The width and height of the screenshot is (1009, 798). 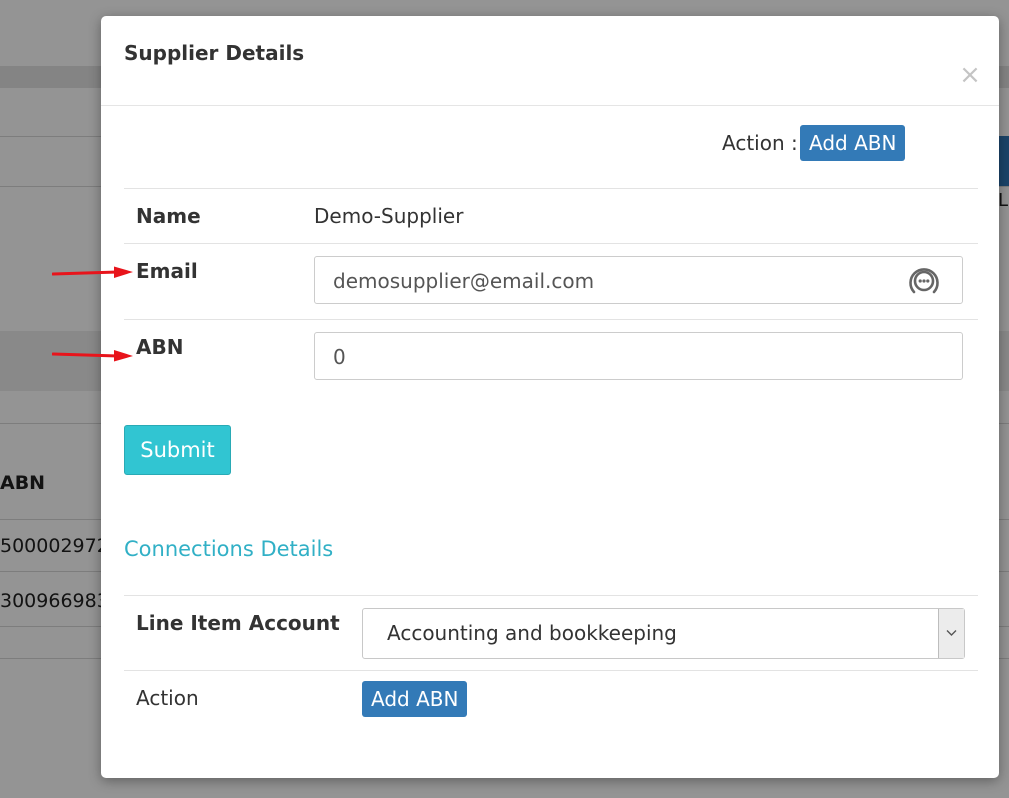 I want to click on action-label: Action :, so click(x=760, y=143).